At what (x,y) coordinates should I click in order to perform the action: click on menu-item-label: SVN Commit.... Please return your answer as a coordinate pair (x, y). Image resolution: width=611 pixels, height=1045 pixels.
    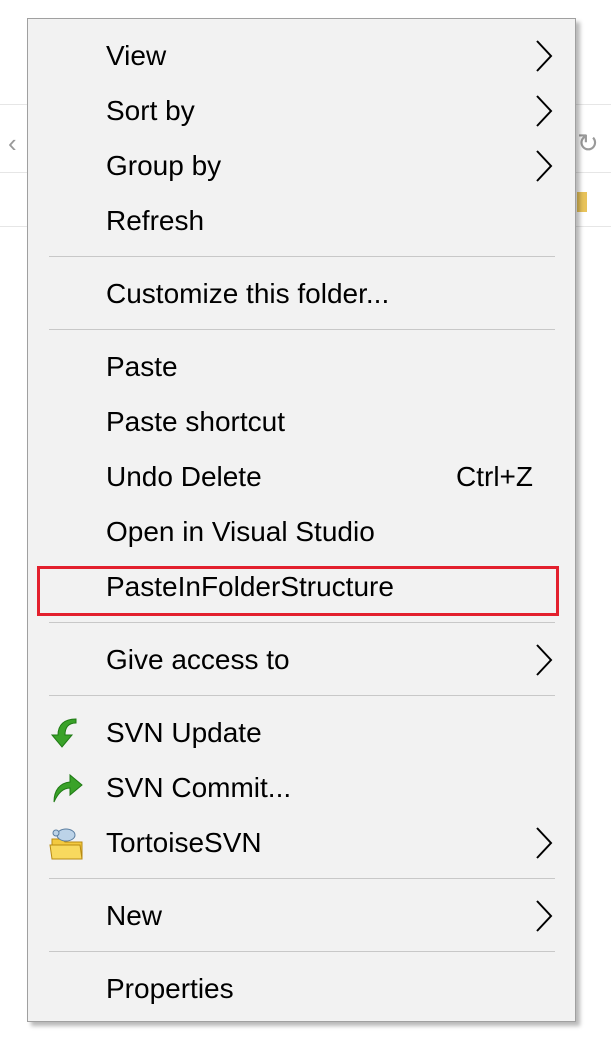
    Looking at the image, I should click on (199, 787).